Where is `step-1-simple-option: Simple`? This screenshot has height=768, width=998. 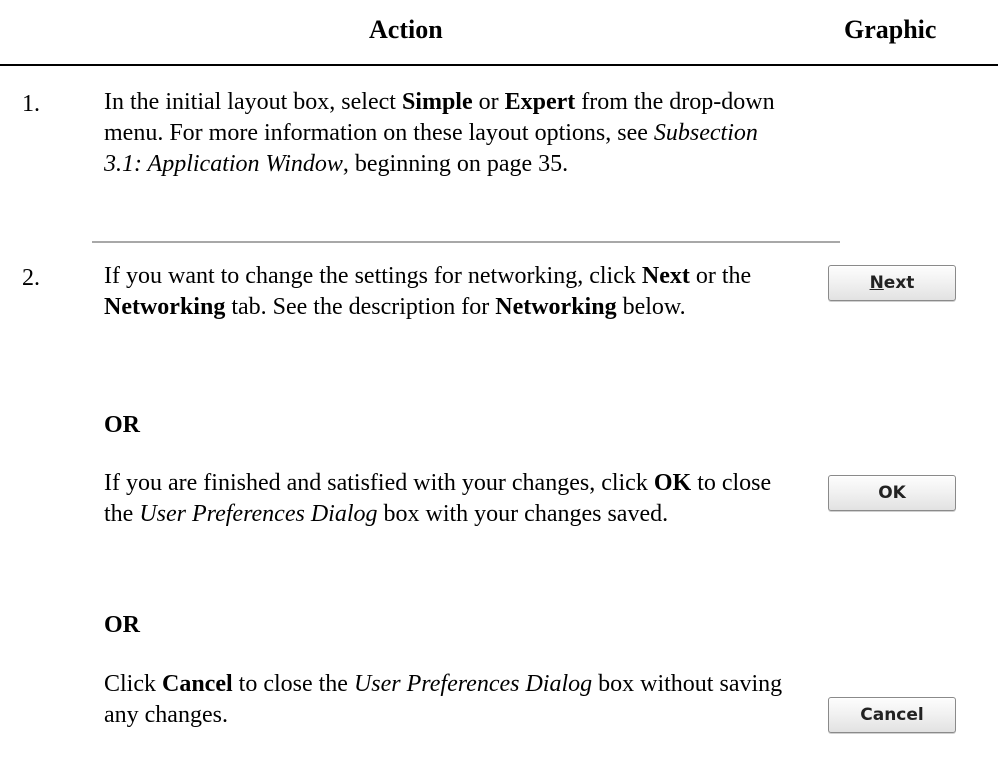 step-1-simple-option: Simple is located at coordinates (437, 102).